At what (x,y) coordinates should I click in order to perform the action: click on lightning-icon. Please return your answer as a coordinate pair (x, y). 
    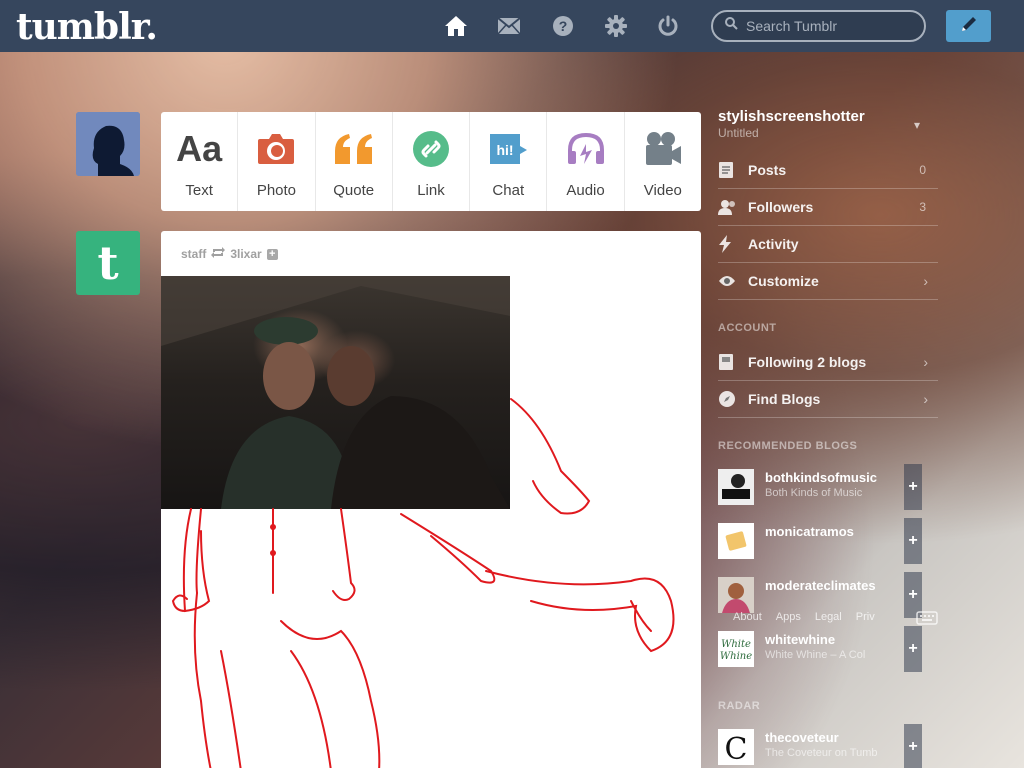
    Looking at the image, I should click on (733, 244).